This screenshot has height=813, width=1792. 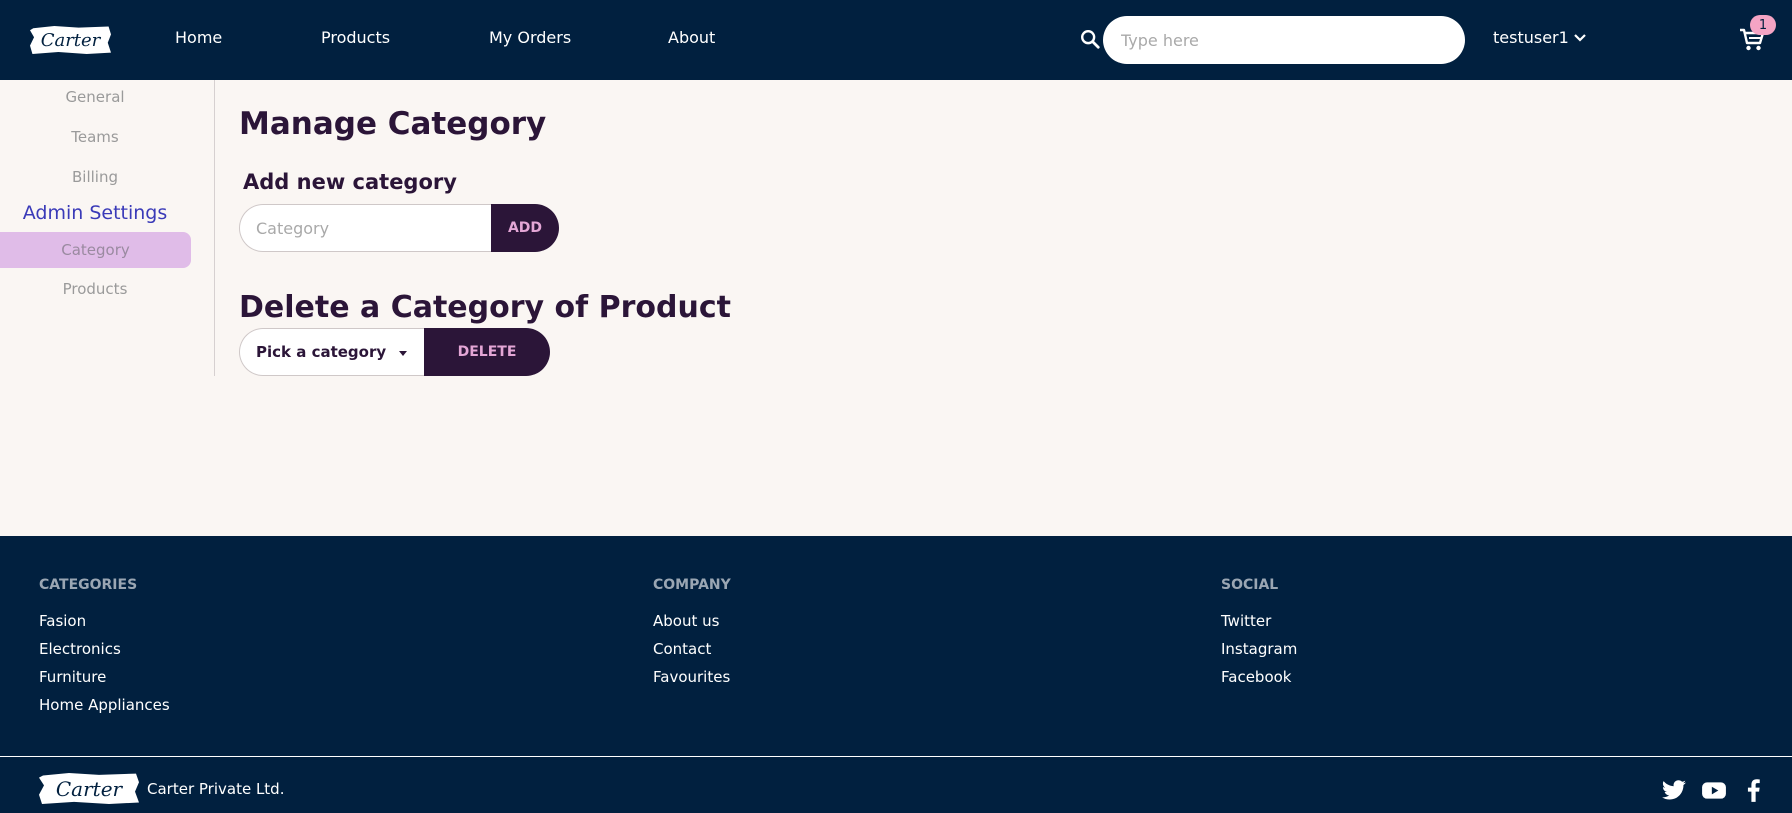 I want to click on nav-link-products: Products, so click(x=355, y=37).